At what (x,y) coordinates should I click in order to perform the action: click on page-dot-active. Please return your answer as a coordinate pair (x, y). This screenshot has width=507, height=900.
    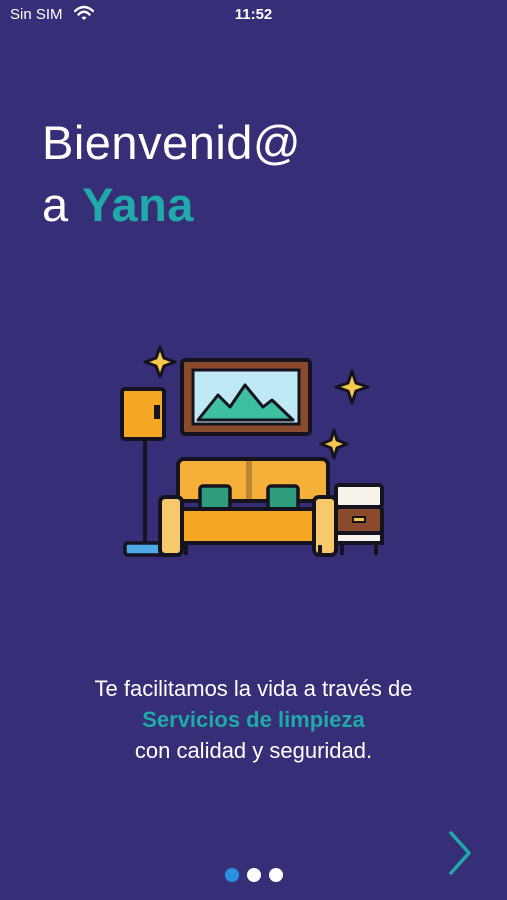
    Looking at the image, I should click on (232, 875).